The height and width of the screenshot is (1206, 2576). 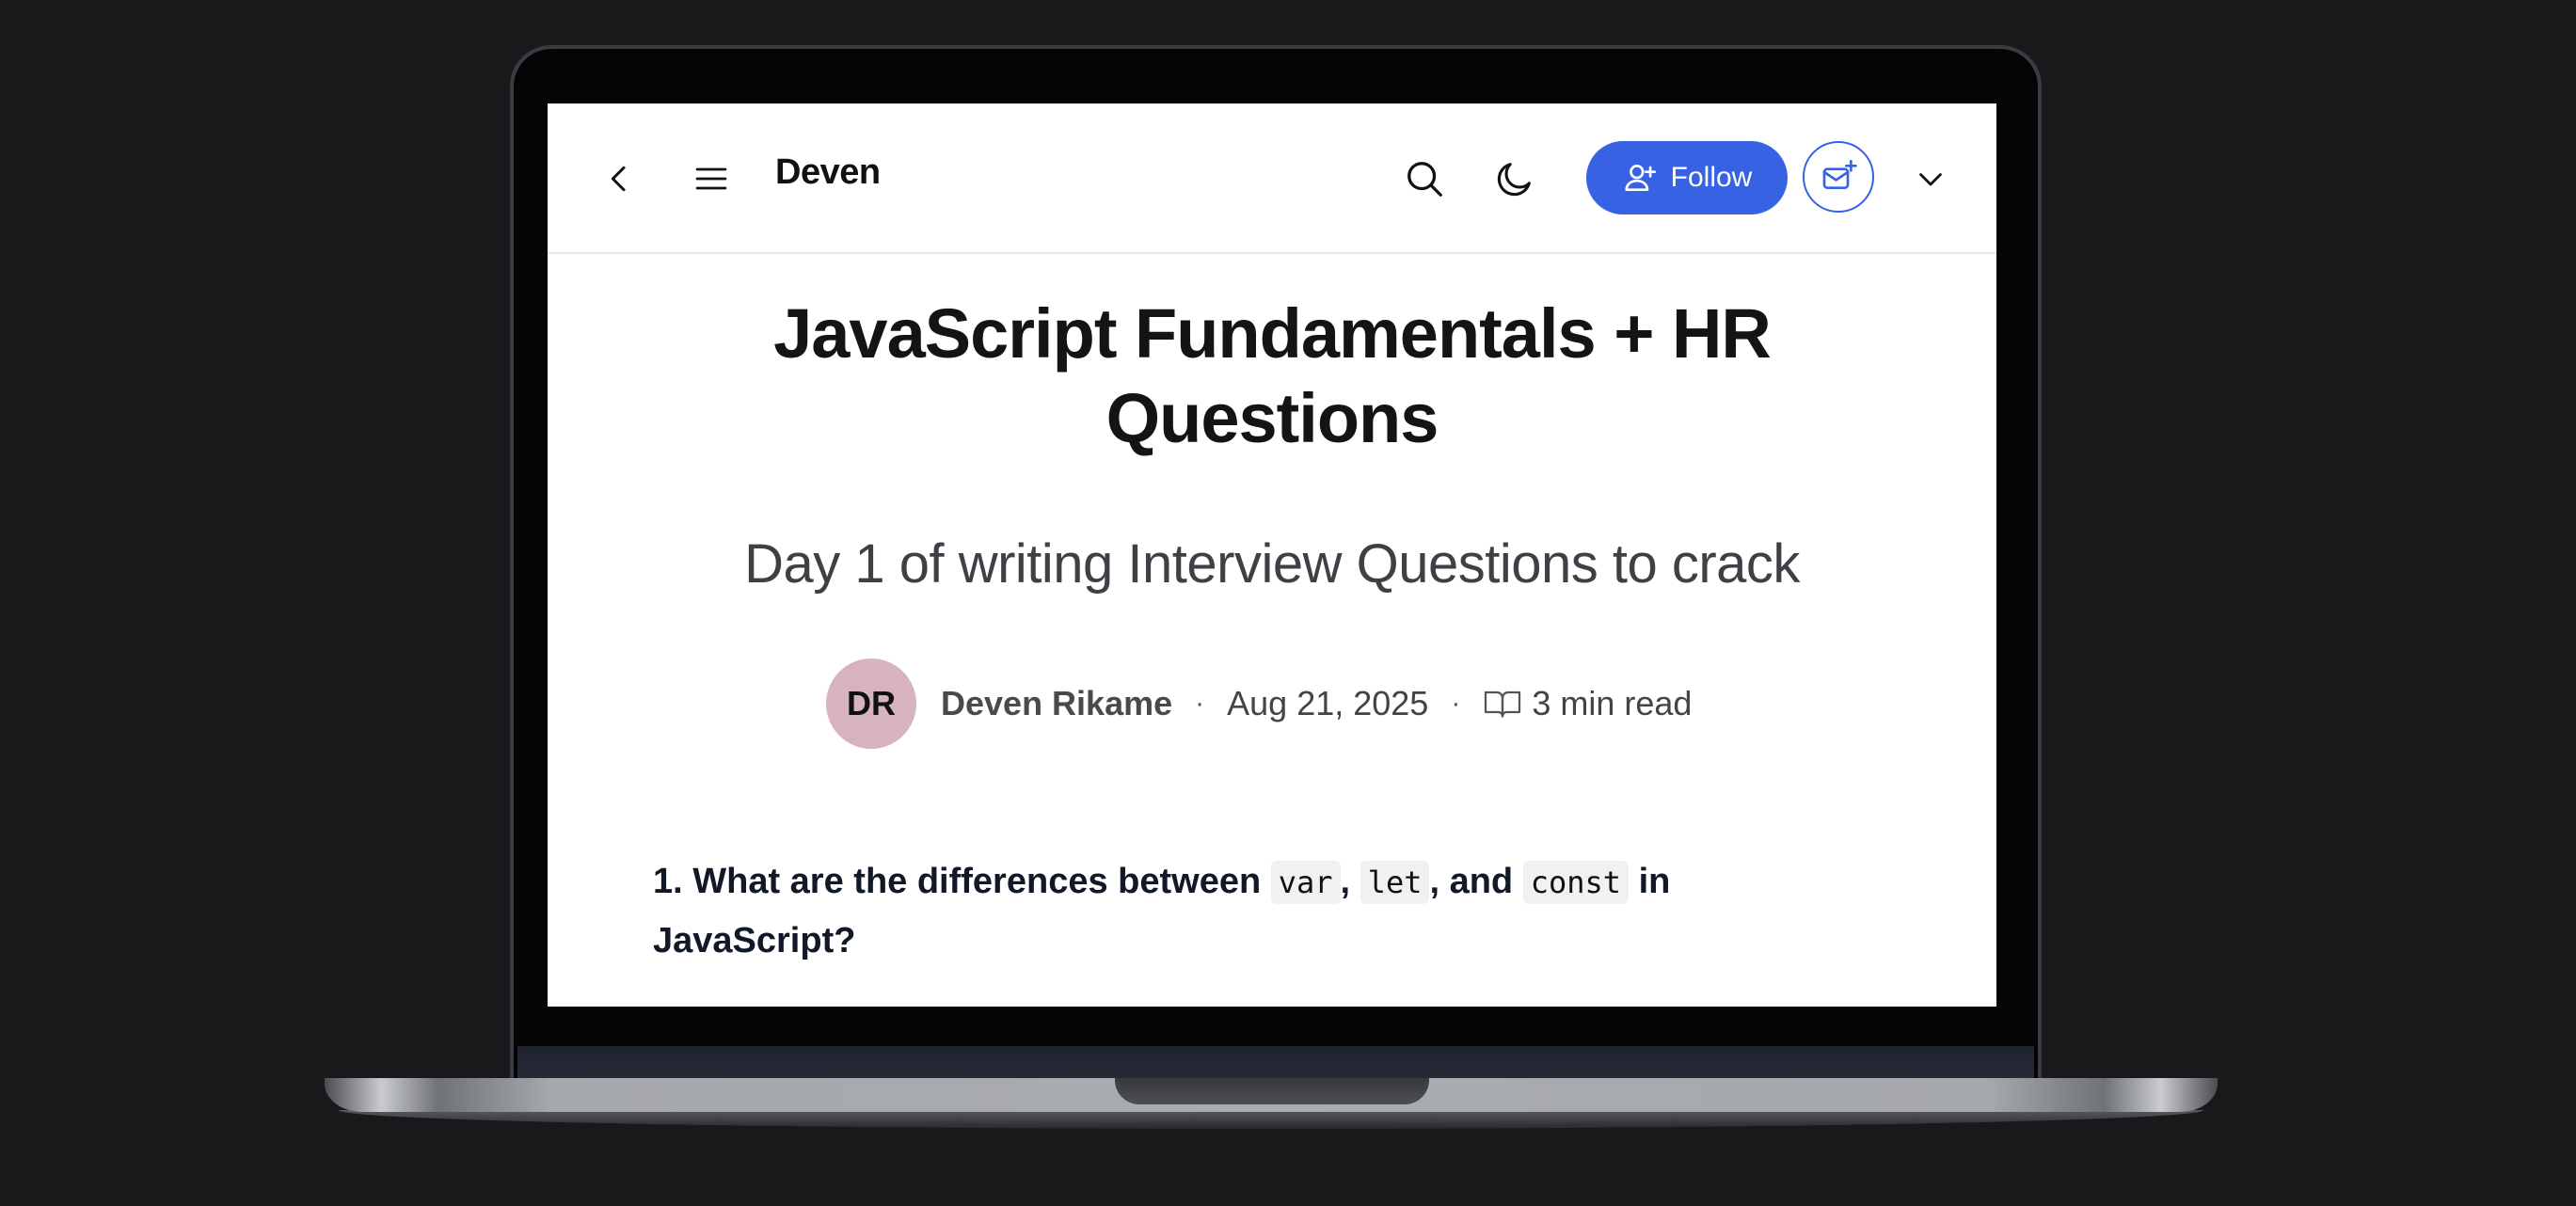 I want to click on newsletter-subscribe-button, so click(x=1838, y=177).